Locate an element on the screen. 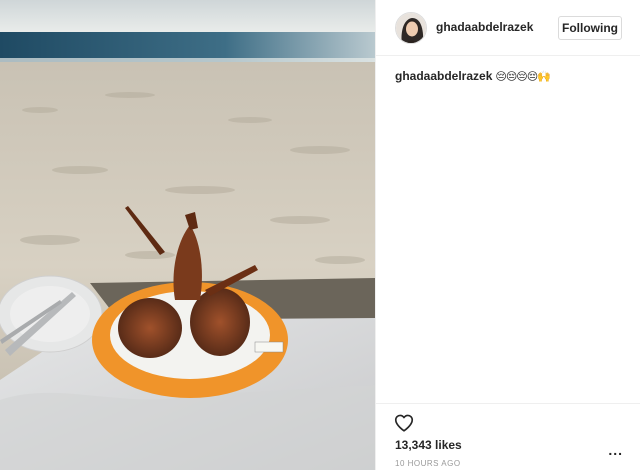 The width and height of the screenshot is (640, 470). post-timestamp: 10 HOURS AGO is located at coordinates (428, 463).